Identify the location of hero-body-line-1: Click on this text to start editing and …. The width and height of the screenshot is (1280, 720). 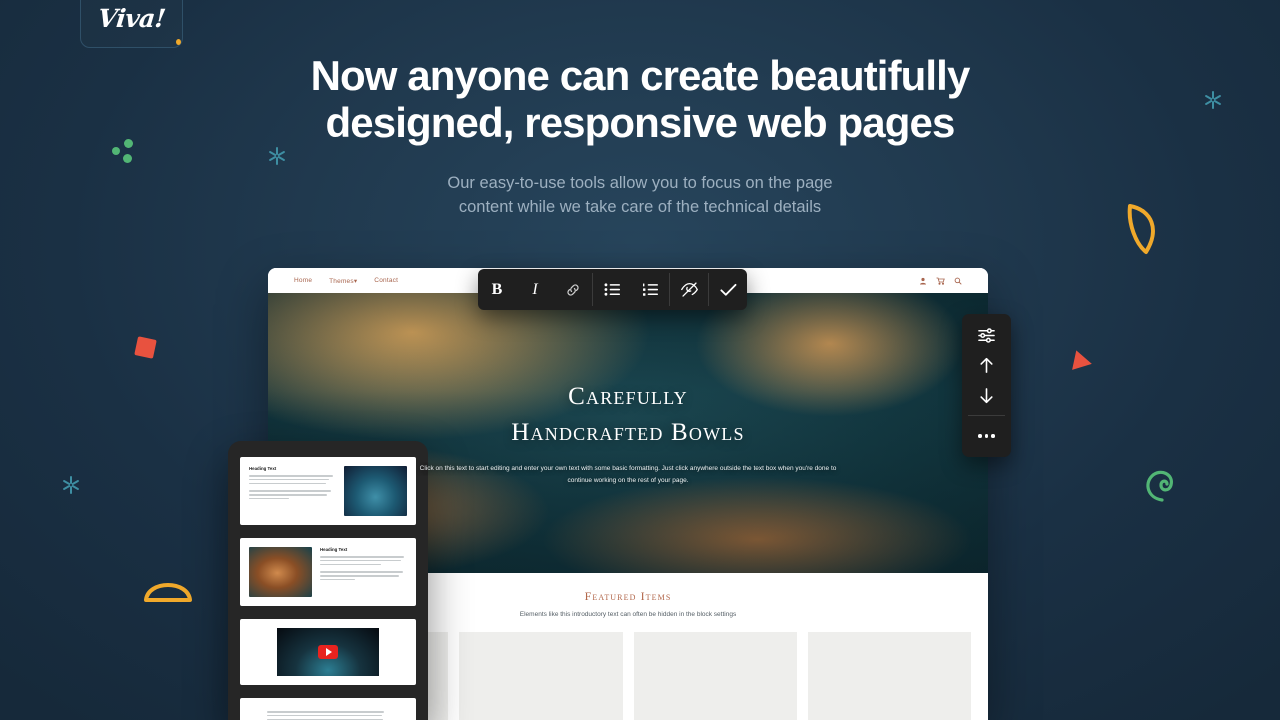
(569, 468).